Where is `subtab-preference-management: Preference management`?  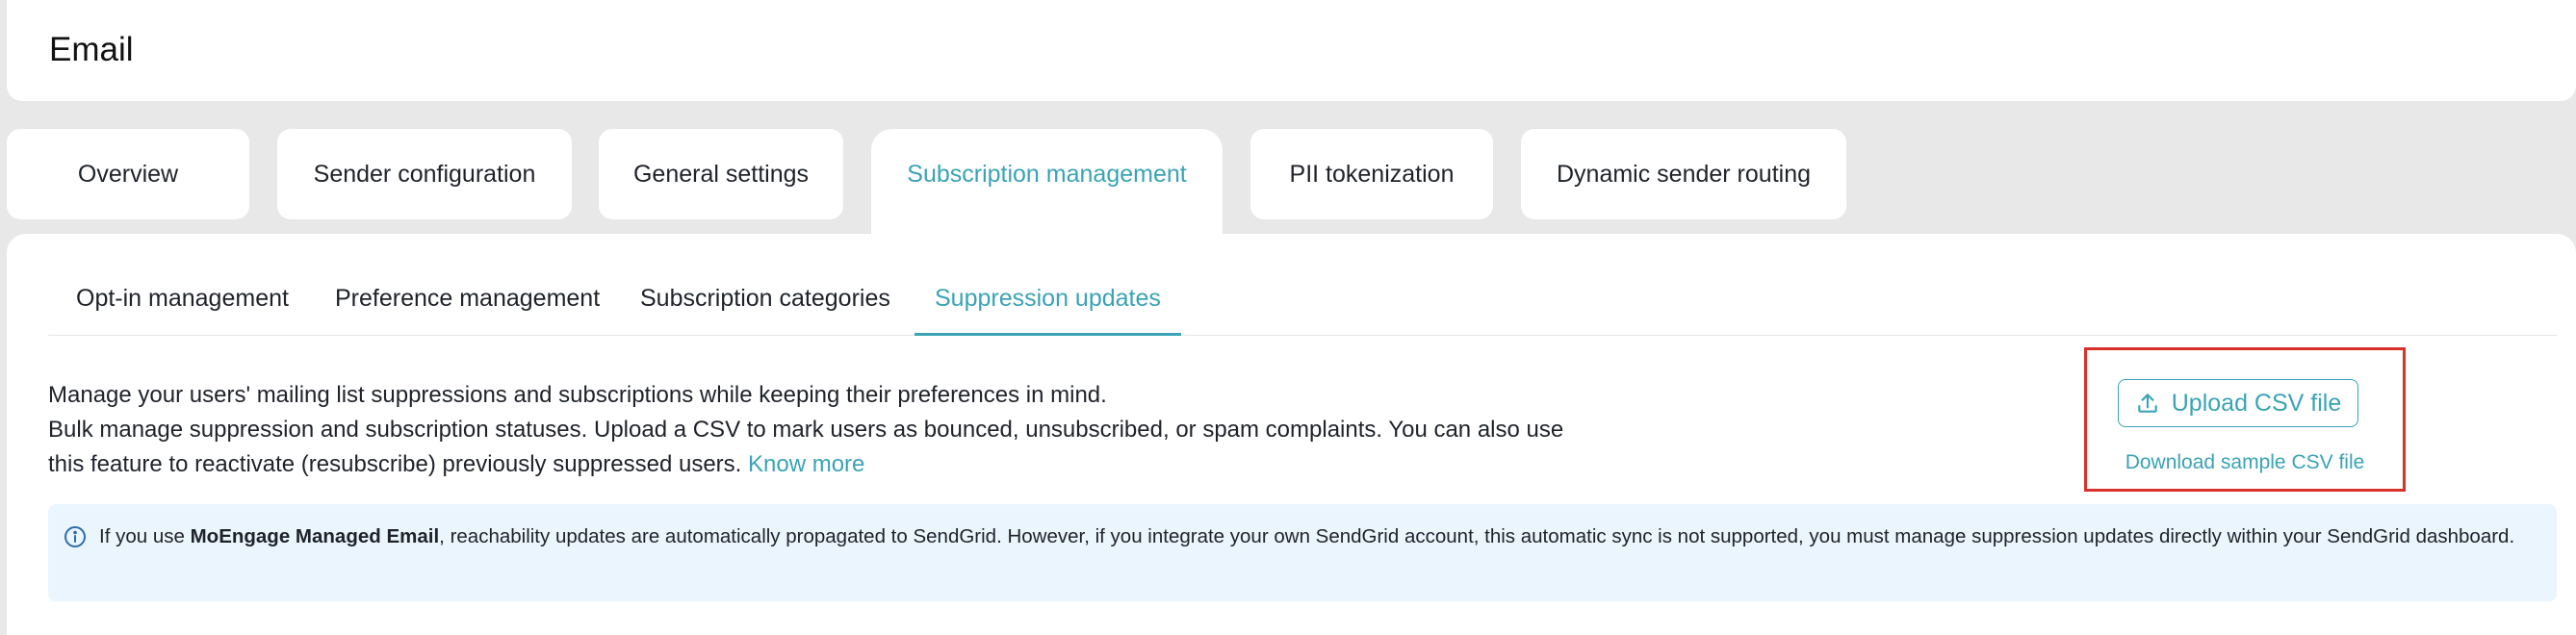
subtab-preference-management: Preference management is located at coordinates (468, 309).